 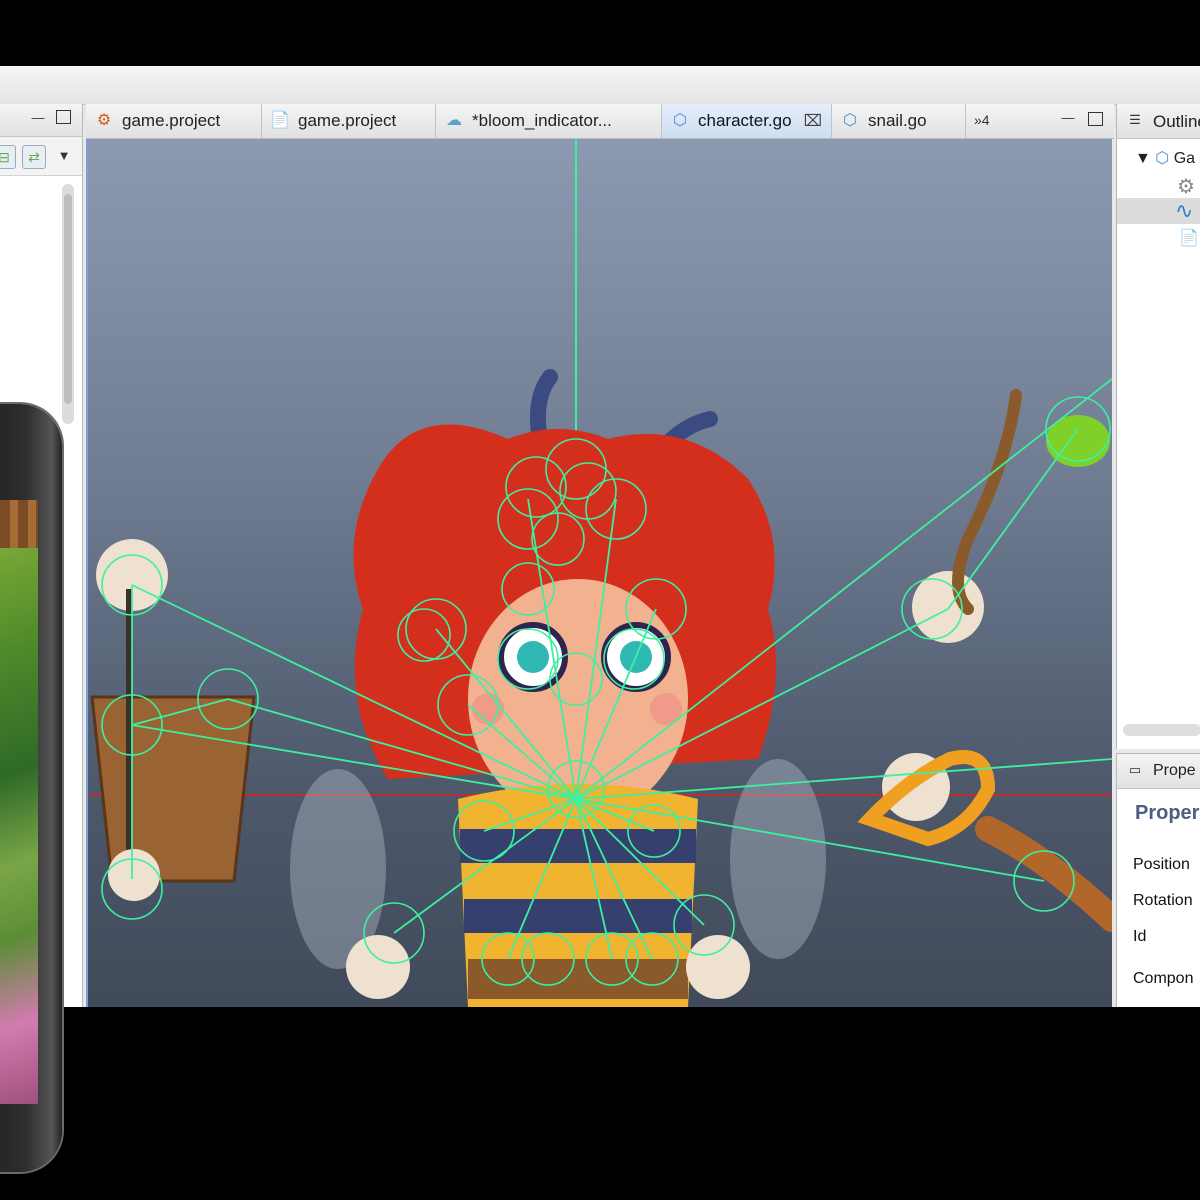 What do you see at coordinates (1161, 864) in the screenshot?
I see `prop-label-position: Position` at bounding box center [1161, 864].